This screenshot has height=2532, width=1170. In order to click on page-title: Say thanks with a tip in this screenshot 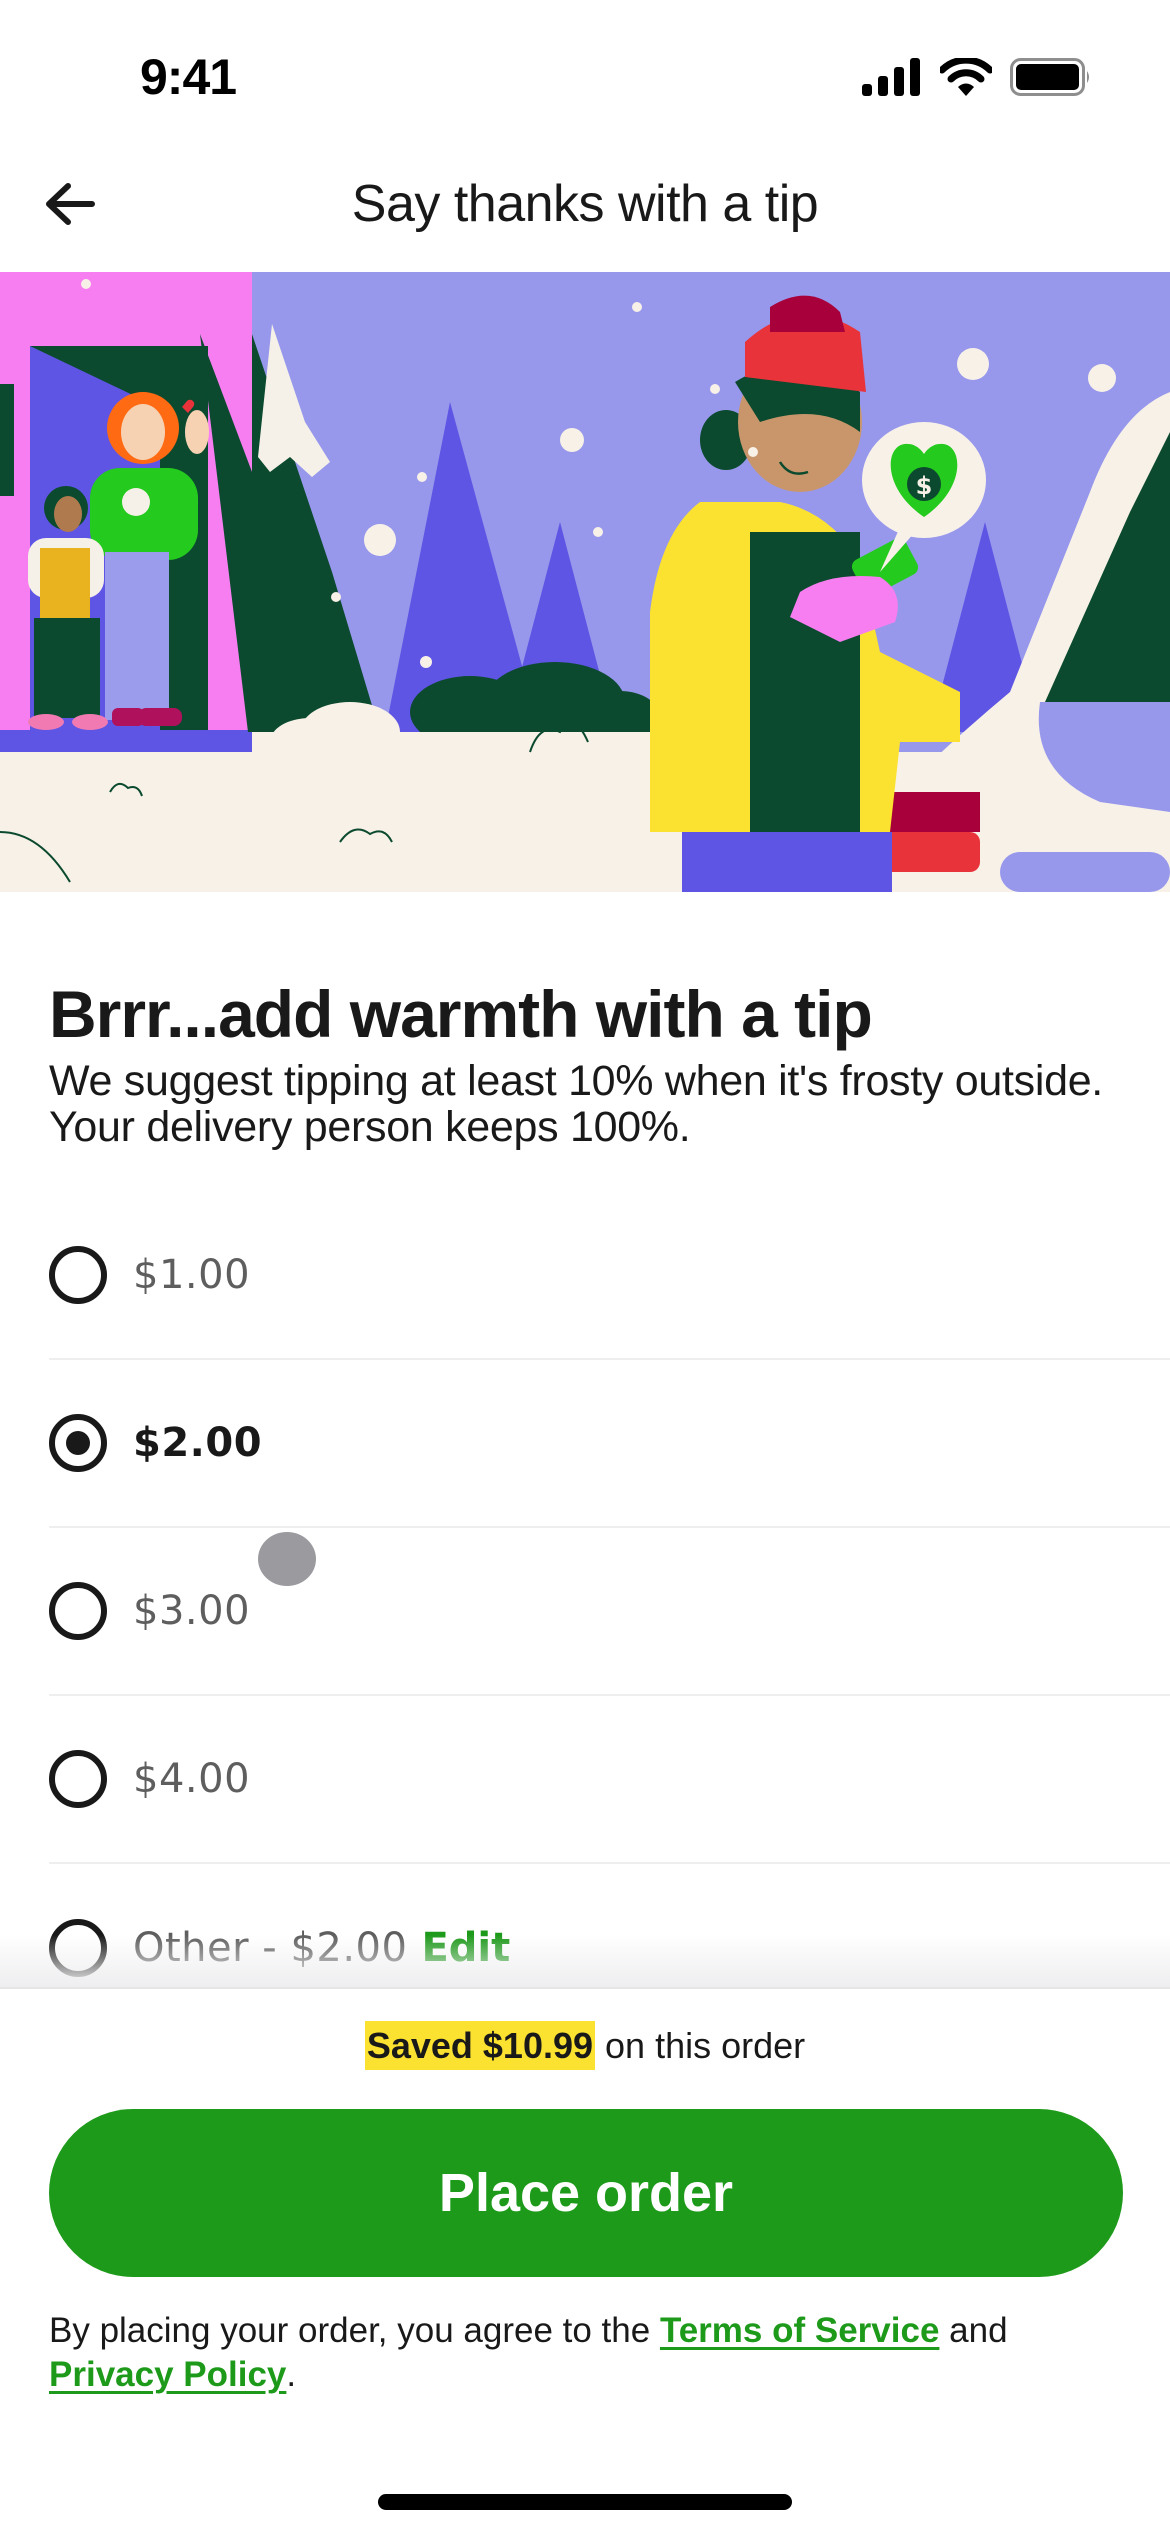, I will do `click(585, 204)`.